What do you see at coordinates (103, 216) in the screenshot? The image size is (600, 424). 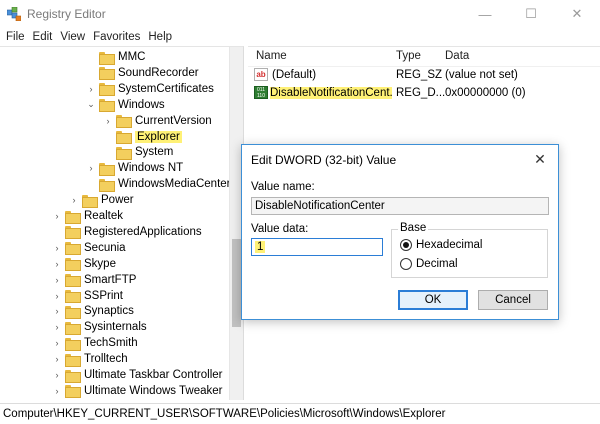 I see `tree-item-label: Realtek` at bounding box center [103, 216].